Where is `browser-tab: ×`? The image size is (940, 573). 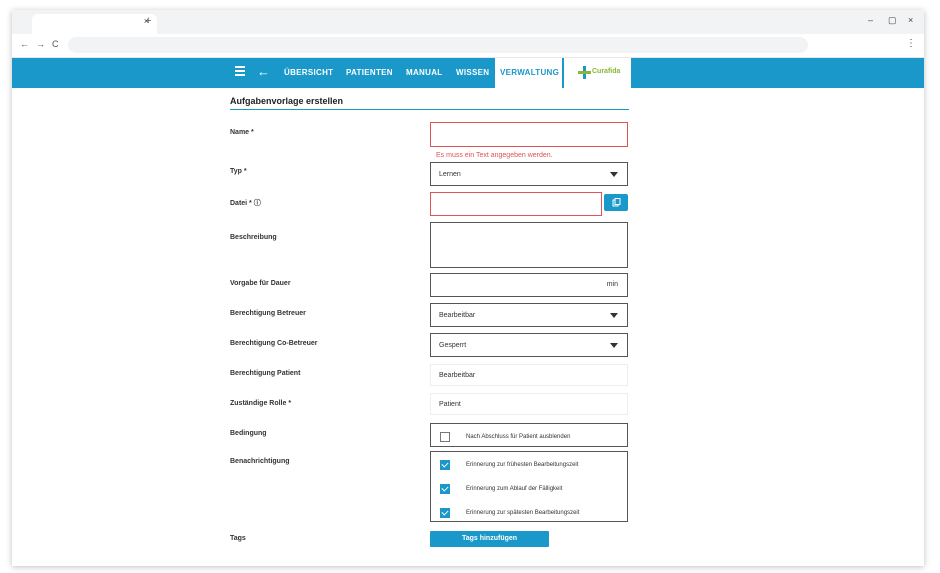 browser-tab: × is located at coordinates (94, 24).